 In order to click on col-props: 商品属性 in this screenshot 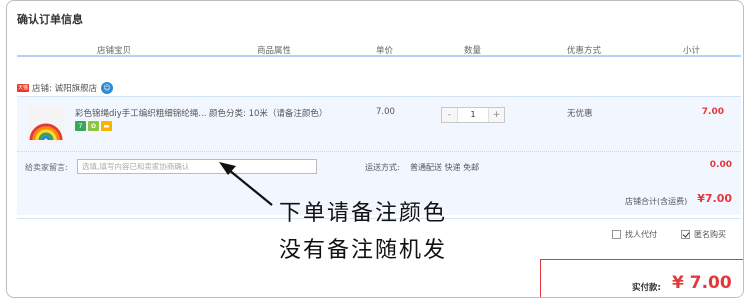, I will do `click(274, 51)`.